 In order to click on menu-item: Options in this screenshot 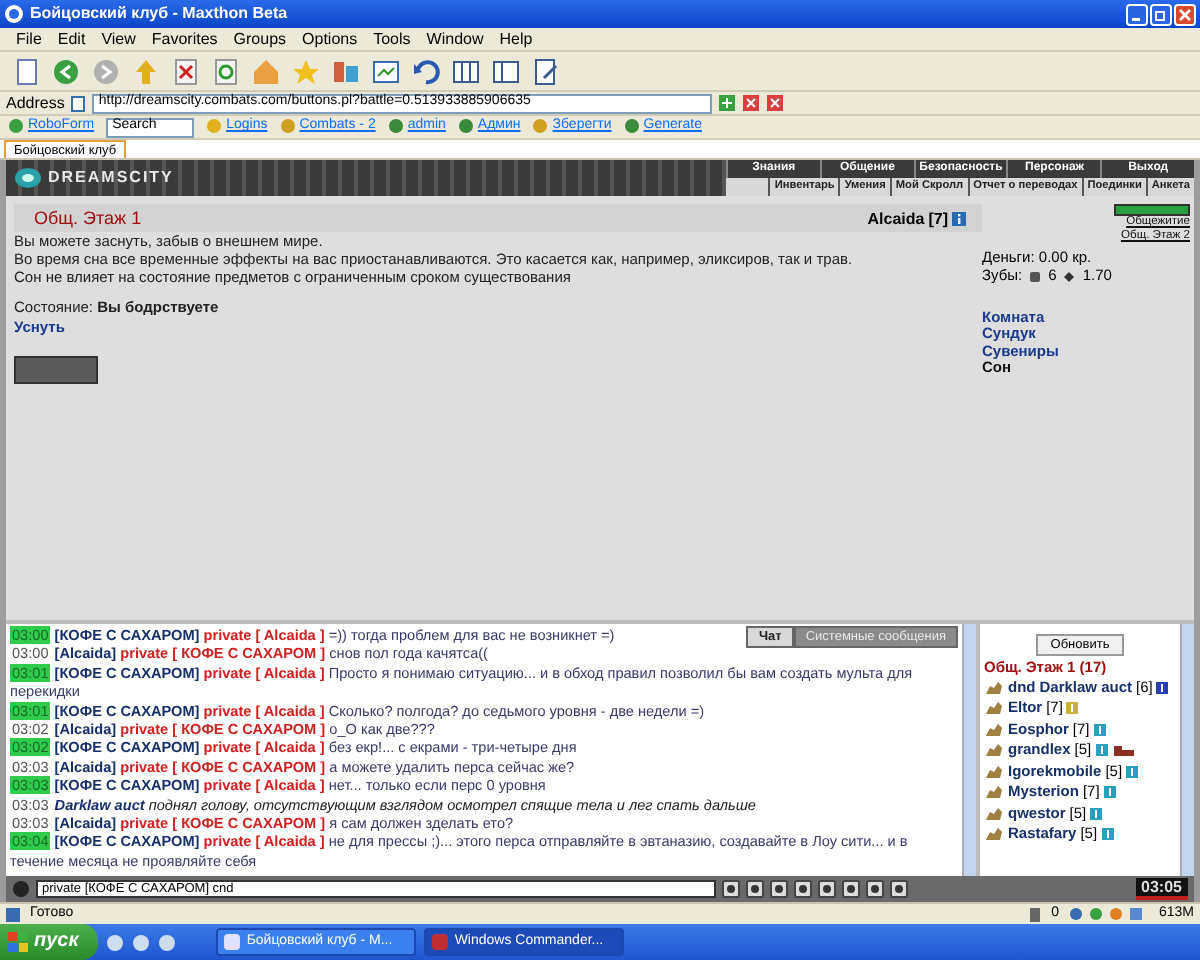, I will do `click(330, 39)`.